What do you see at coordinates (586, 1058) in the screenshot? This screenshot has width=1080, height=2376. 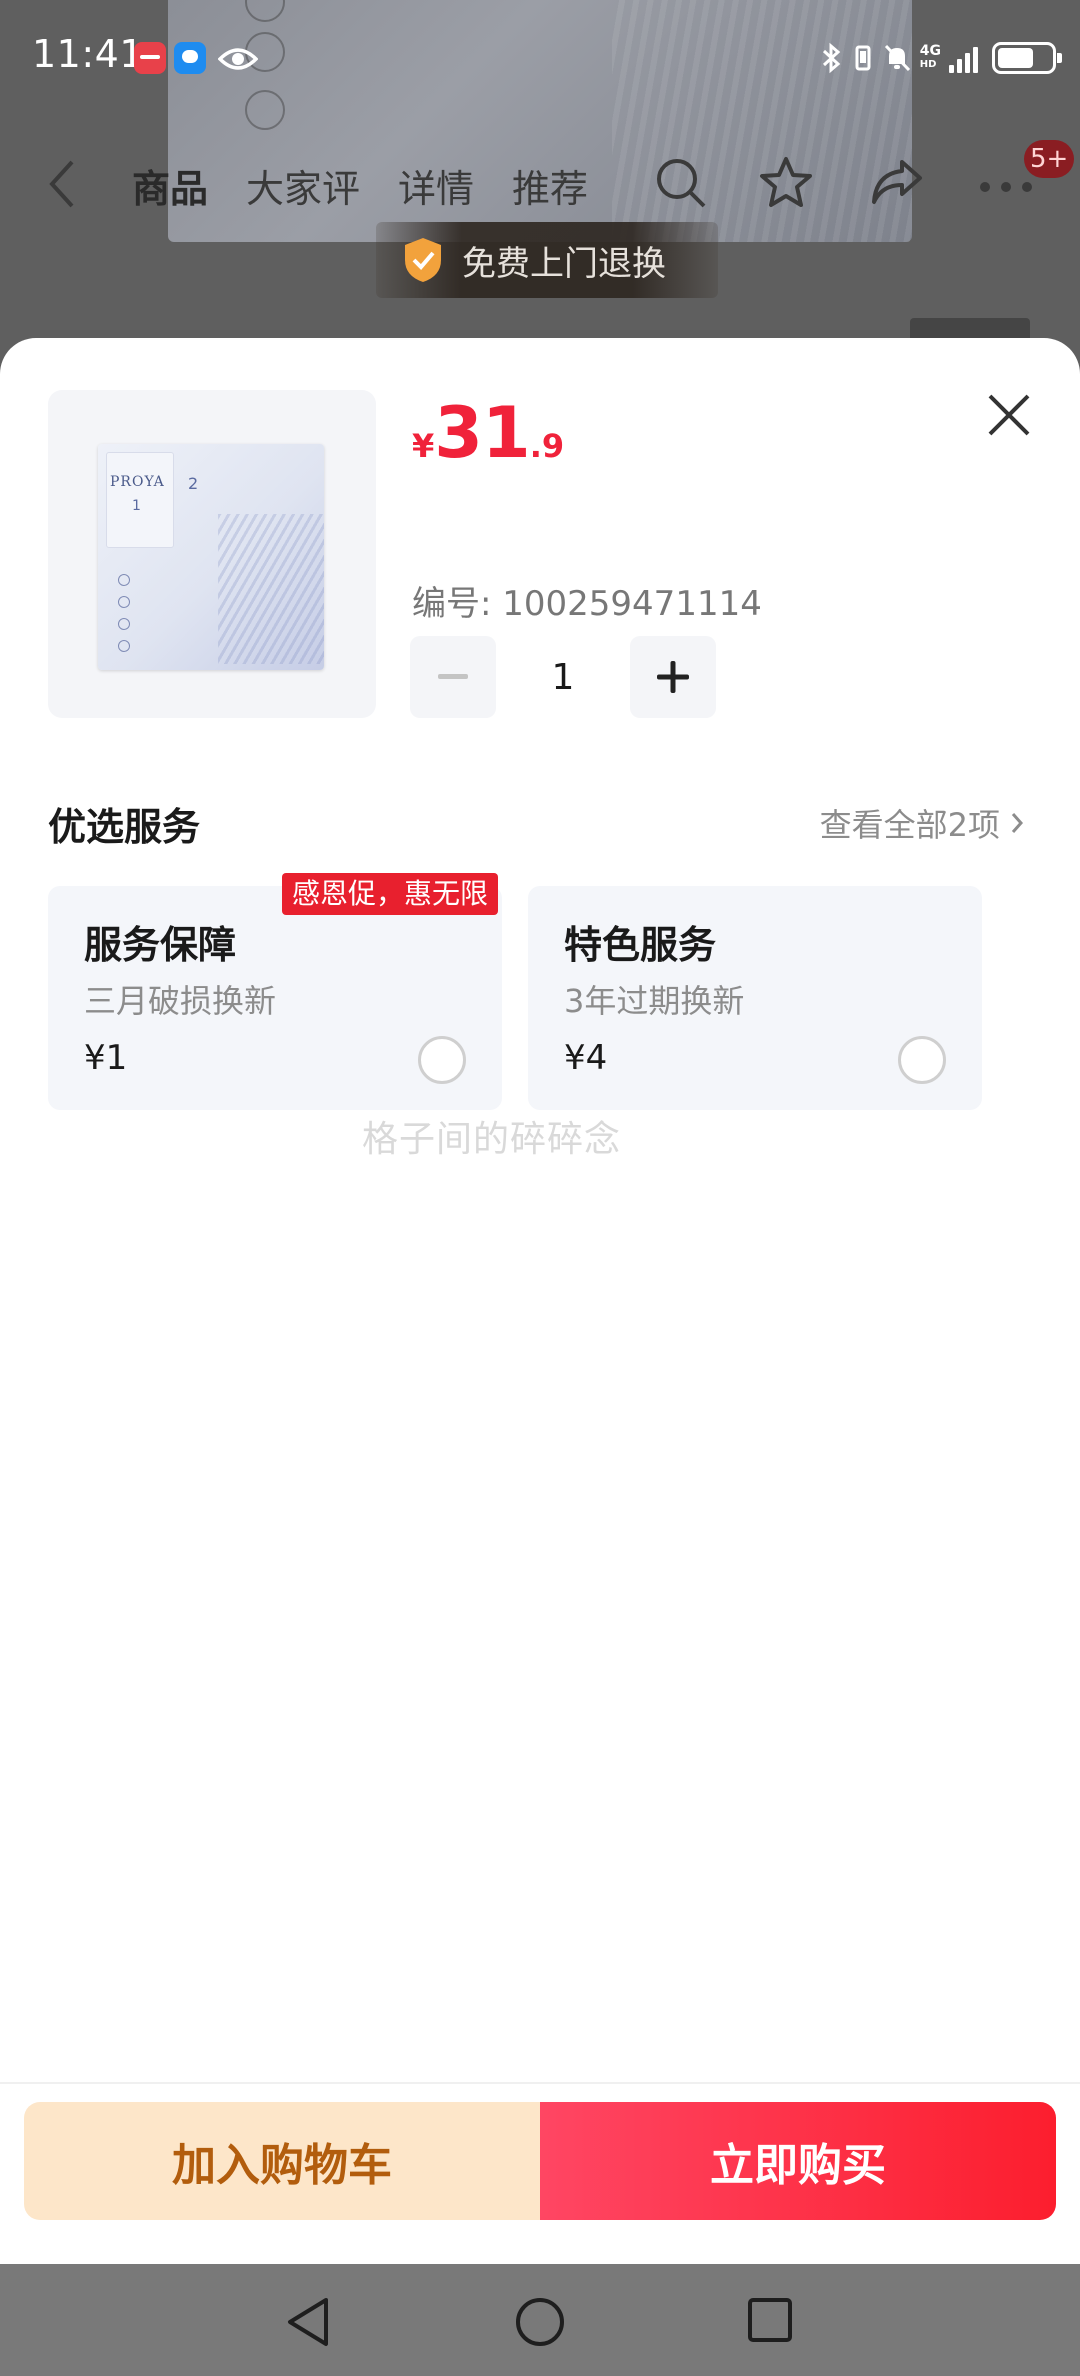 I see `service-price: ¥4` at bounding box center [586, 1058].